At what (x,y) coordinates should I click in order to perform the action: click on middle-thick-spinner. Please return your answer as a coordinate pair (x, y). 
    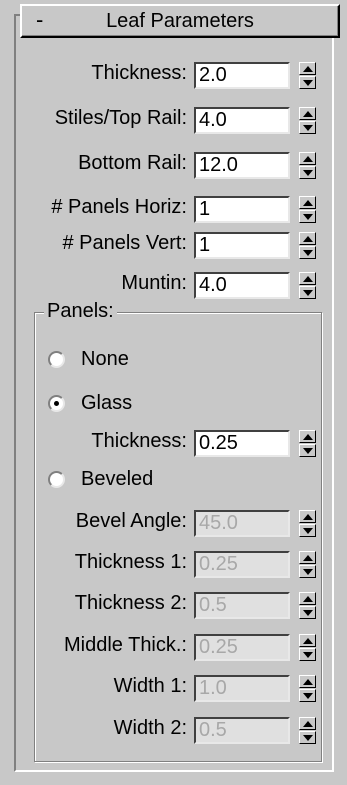
    Looking at the image, I should click on (307, 647).